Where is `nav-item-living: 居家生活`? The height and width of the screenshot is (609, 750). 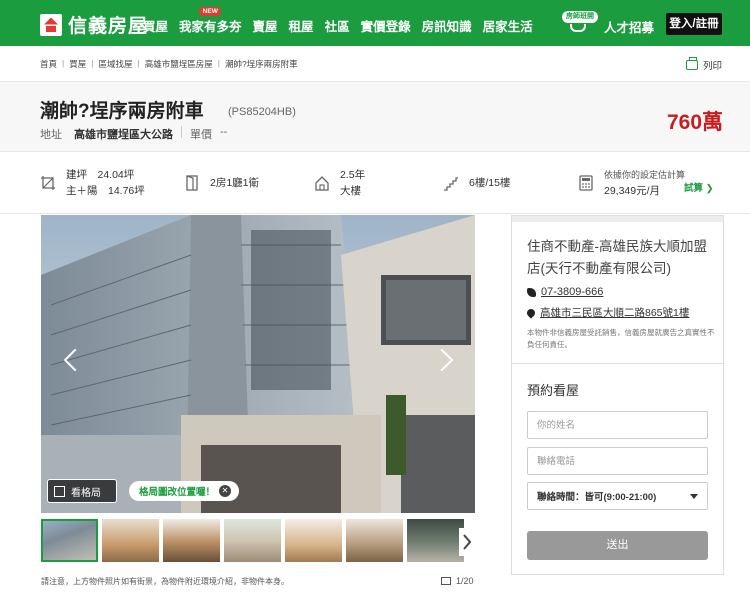 nav-item-living: 居家生活 is located at coordinates (508, 25).